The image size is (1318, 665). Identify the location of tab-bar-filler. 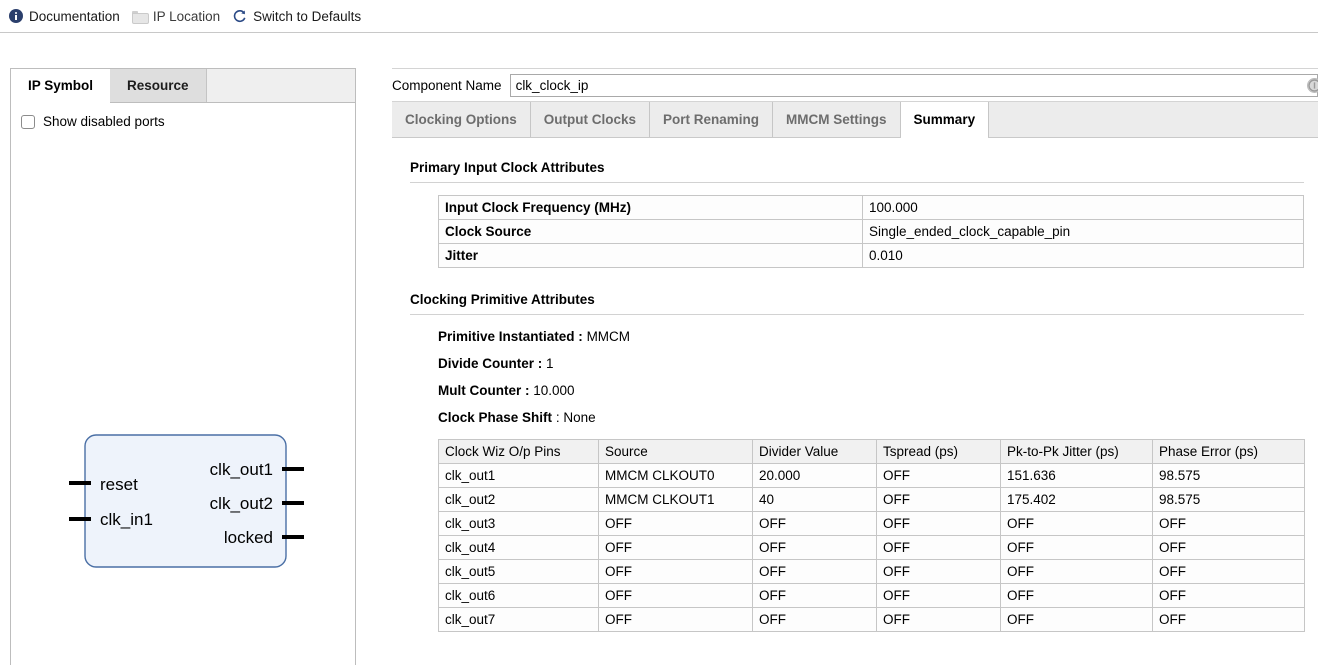
(1153, 119).